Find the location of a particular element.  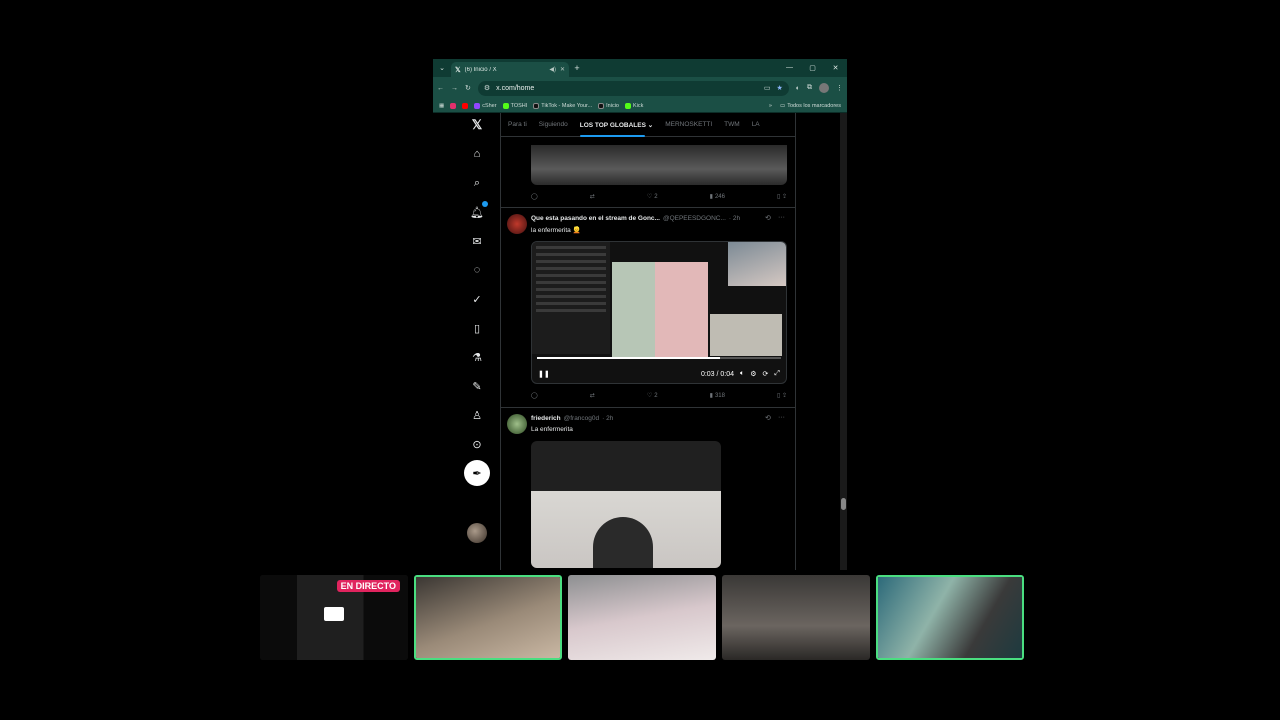

close-window-icon: ✕ is located at coordinates (835, 68).